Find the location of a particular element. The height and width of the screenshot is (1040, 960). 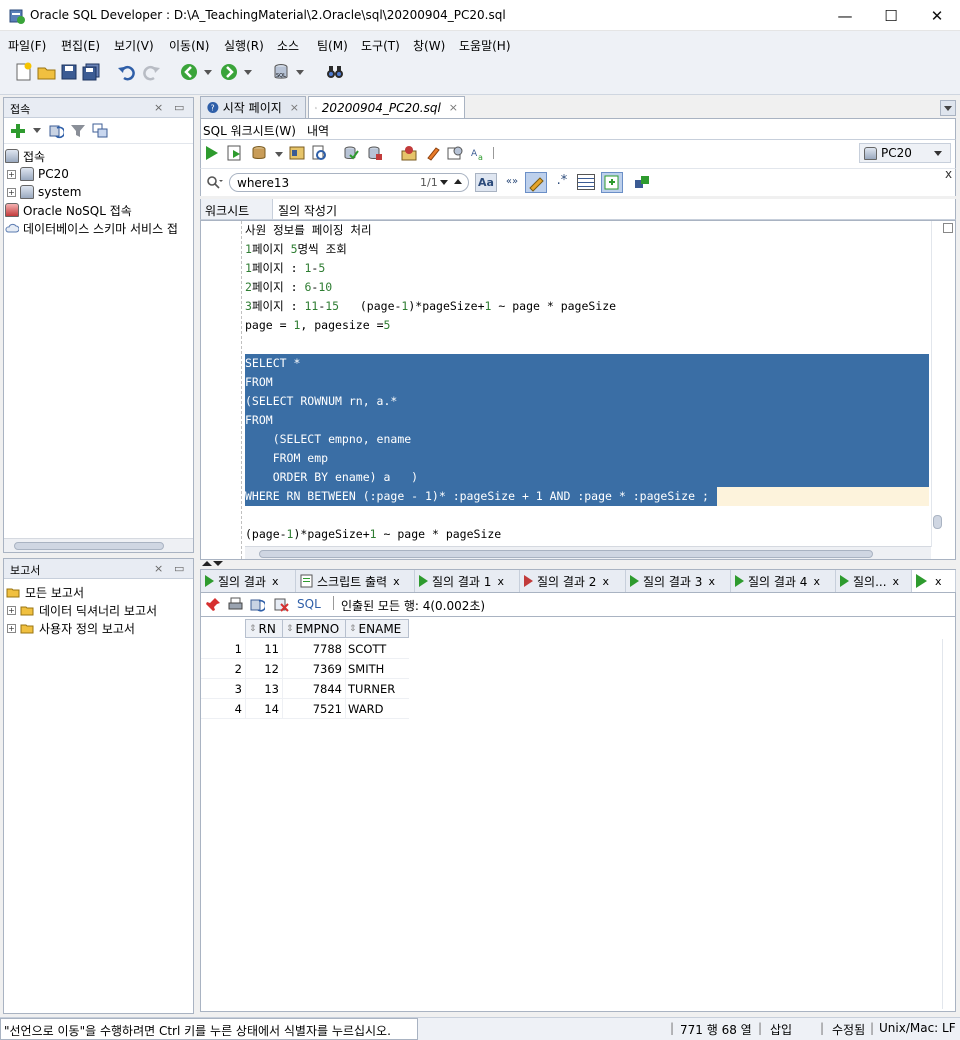

subtab-history: 내역 is located at coordinates (318, 130).